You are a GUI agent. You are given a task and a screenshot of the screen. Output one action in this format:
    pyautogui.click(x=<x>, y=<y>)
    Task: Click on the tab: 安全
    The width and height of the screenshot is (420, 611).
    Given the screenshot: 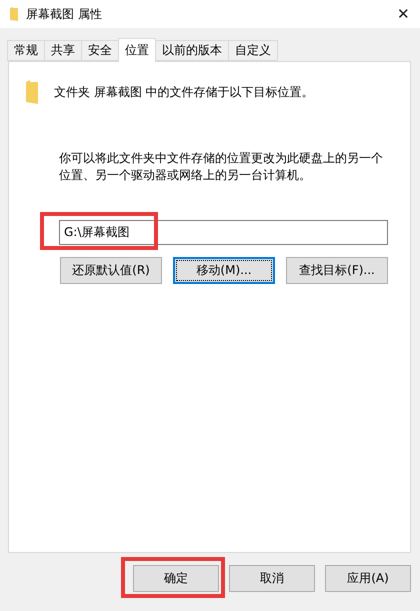 What is the action you would take?
    pyautogui.click(x=100, y=50)
    